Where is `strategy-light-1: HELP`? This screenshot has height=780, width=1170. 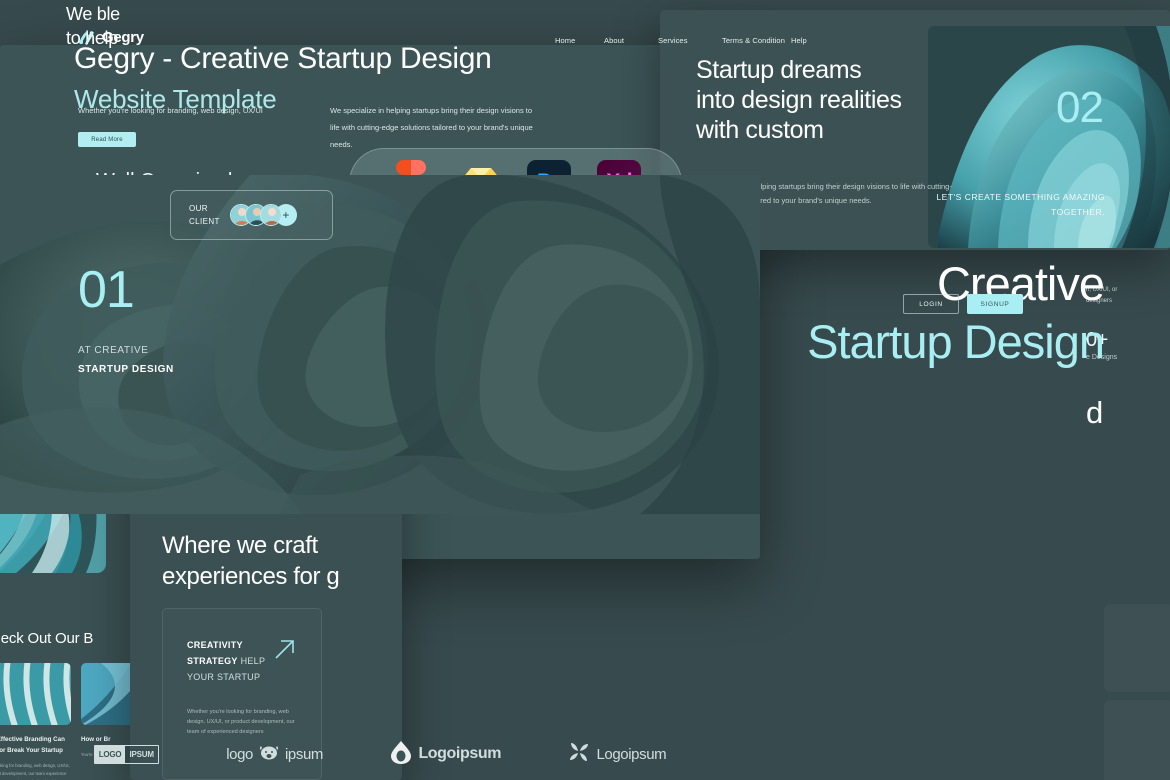 strategy-light-1: HELP is located at coordinates (253, 661).